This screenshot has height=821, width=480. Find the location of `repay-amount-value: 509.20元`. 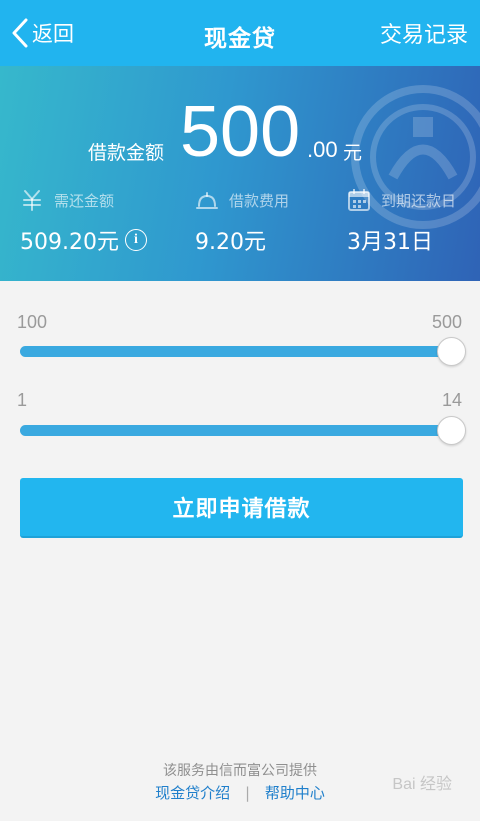

repay-amount-value: 509.20元 is located at coordinates (69, 242).